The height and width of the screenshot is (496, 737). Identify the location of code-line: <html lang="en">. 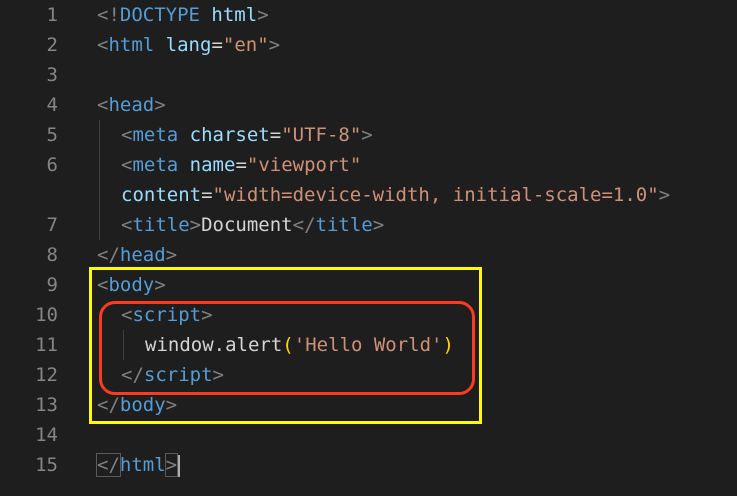
(188, 45).